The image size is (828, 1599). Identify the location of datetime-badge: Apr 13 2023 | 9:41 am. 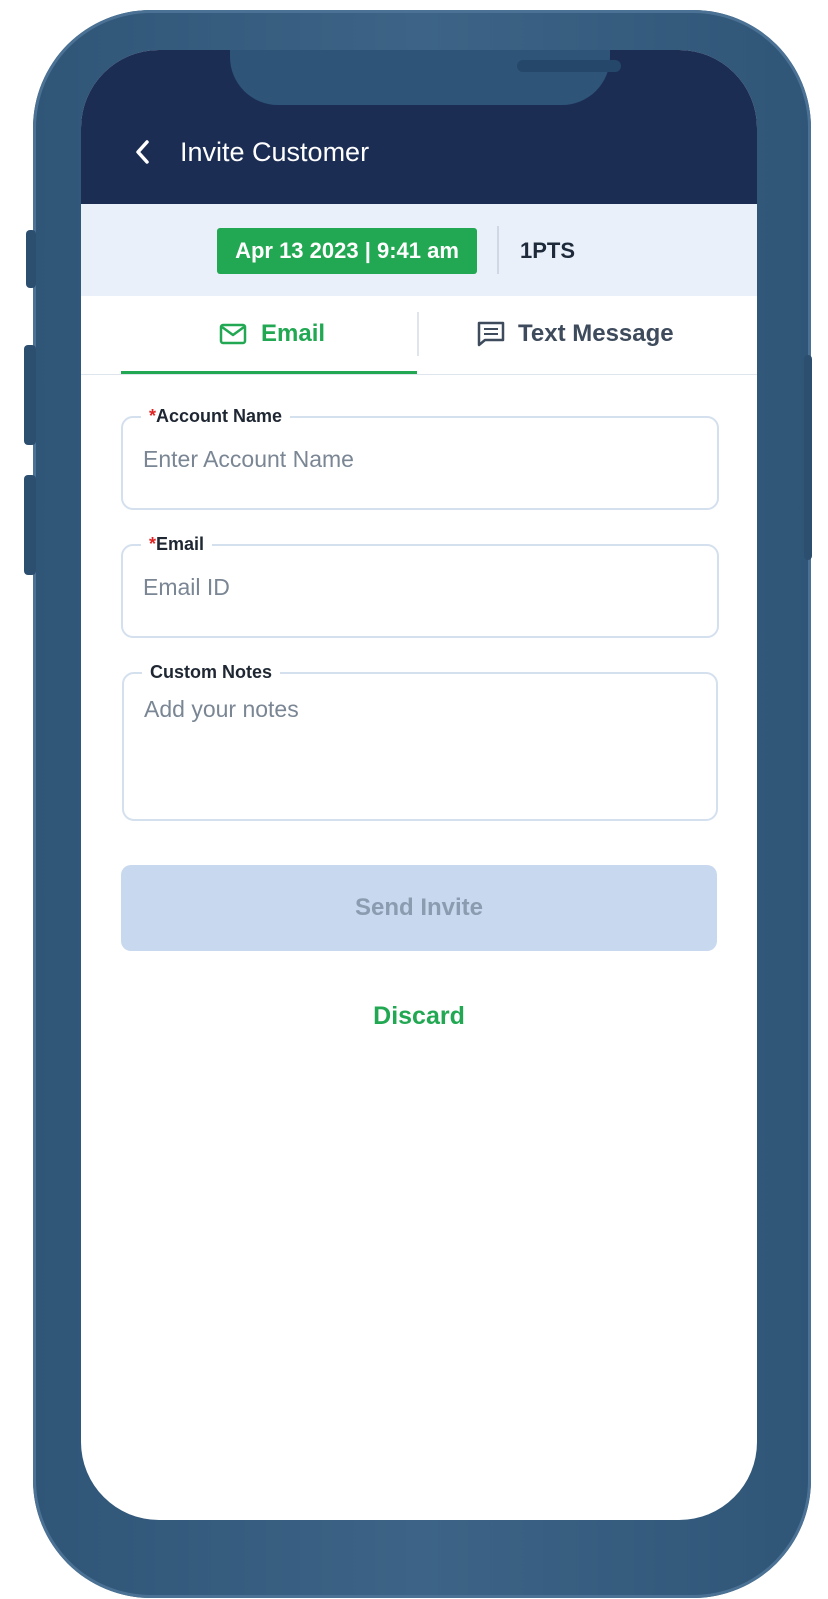
(347, 251).